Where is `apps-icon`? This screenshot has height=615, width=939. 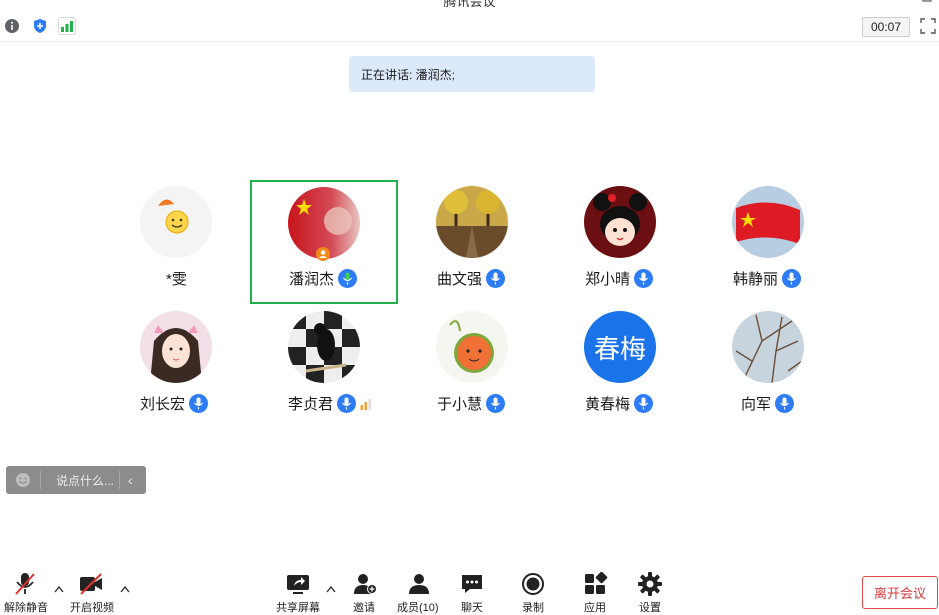
apps-icon is located at coordinates (595, 584).